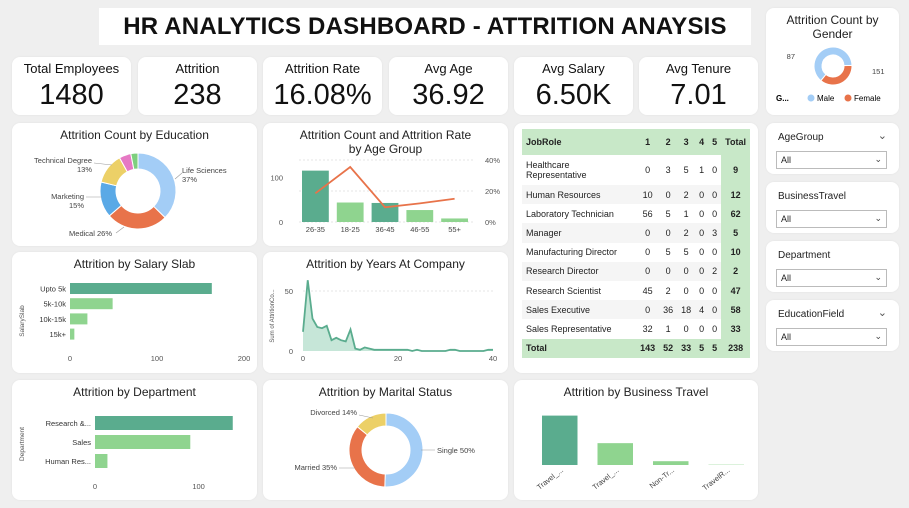 The image size is (909, 508). What do you see at coordinates (715, 142) in the screenshot?
I see `column-header: 5` at bounding box center [715, 142].